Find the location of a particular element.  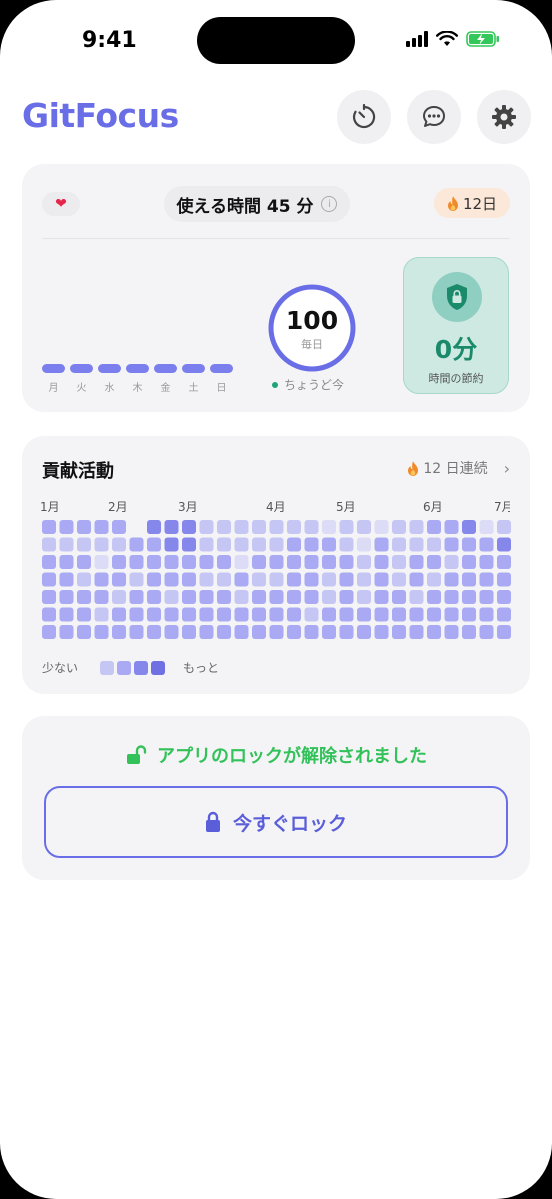

day-column: 金 is located at coordinates (165, 379).